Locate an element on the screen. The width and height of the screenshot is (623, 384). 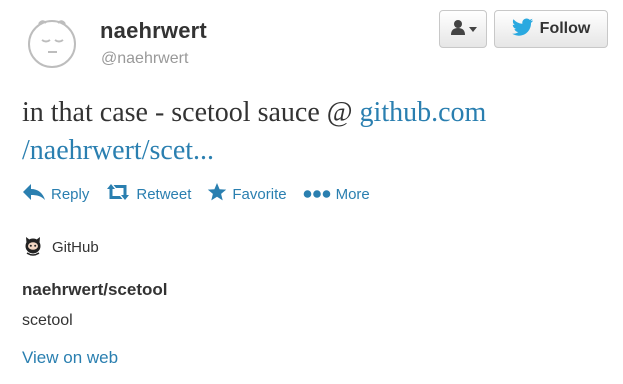
reply-action: Reply is located at coordinates (55, 194).